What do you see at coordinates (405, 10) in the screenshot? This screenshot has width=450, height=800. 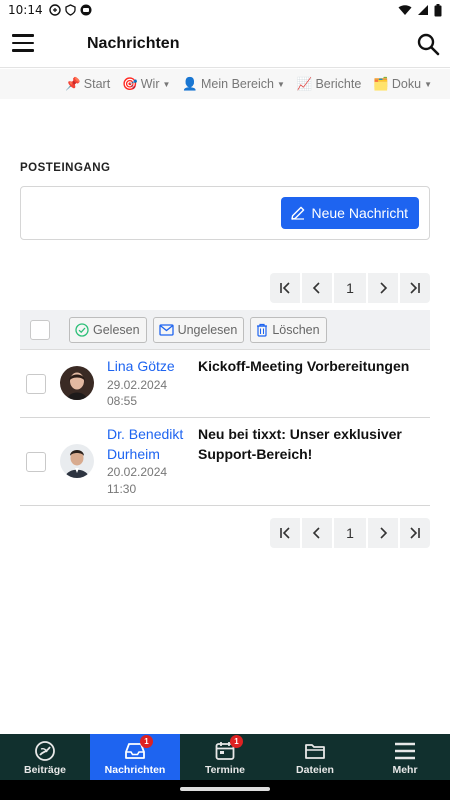 I see `wifi-icon` at bounding box center [405, 10].